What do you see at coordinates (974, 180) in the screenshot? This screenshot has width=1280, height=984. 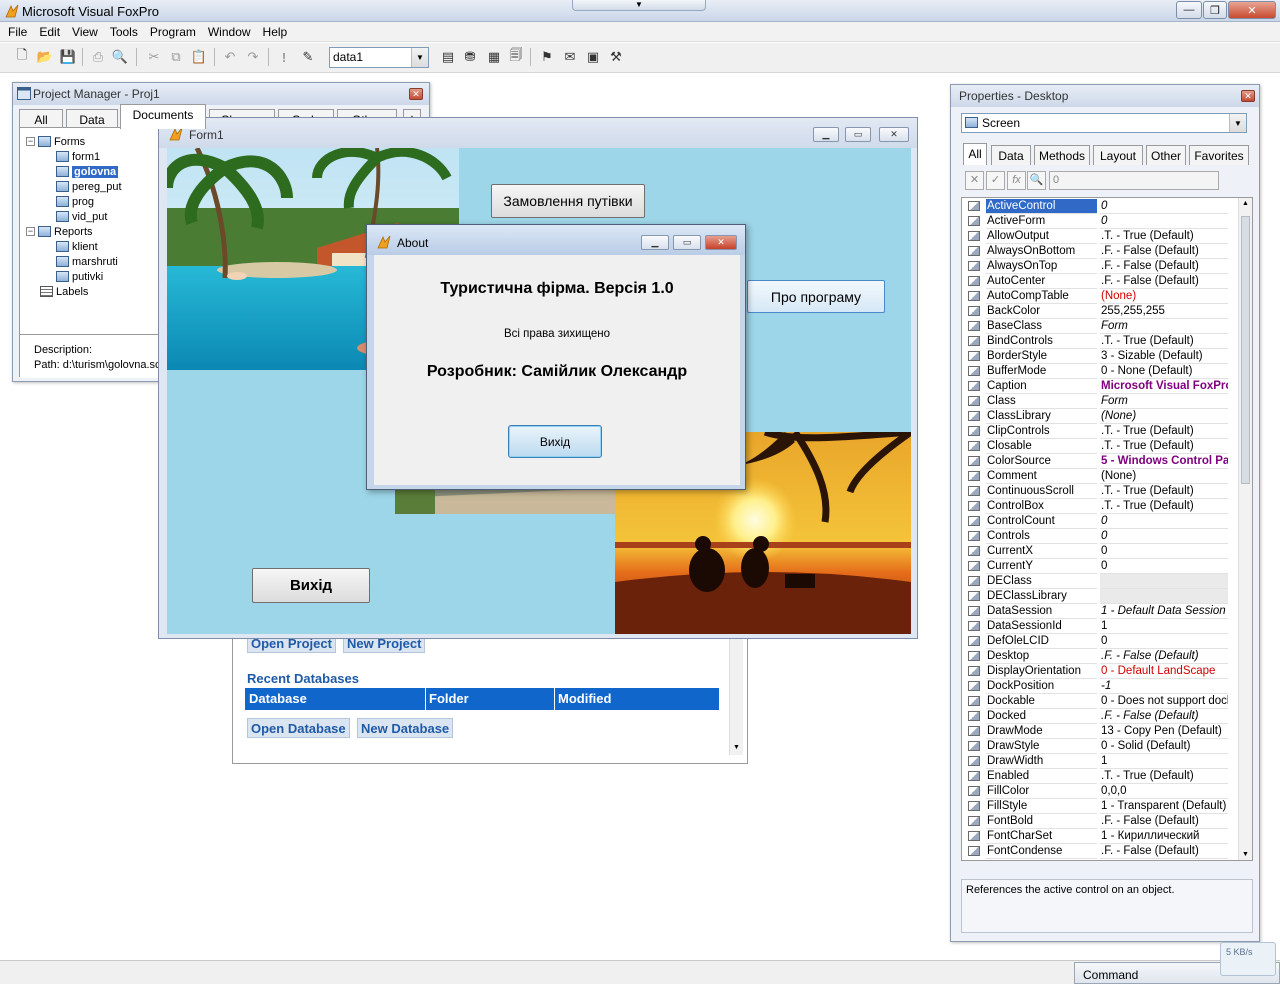 I see `cancel-icon: ✕` at bounding box center [974, 180].